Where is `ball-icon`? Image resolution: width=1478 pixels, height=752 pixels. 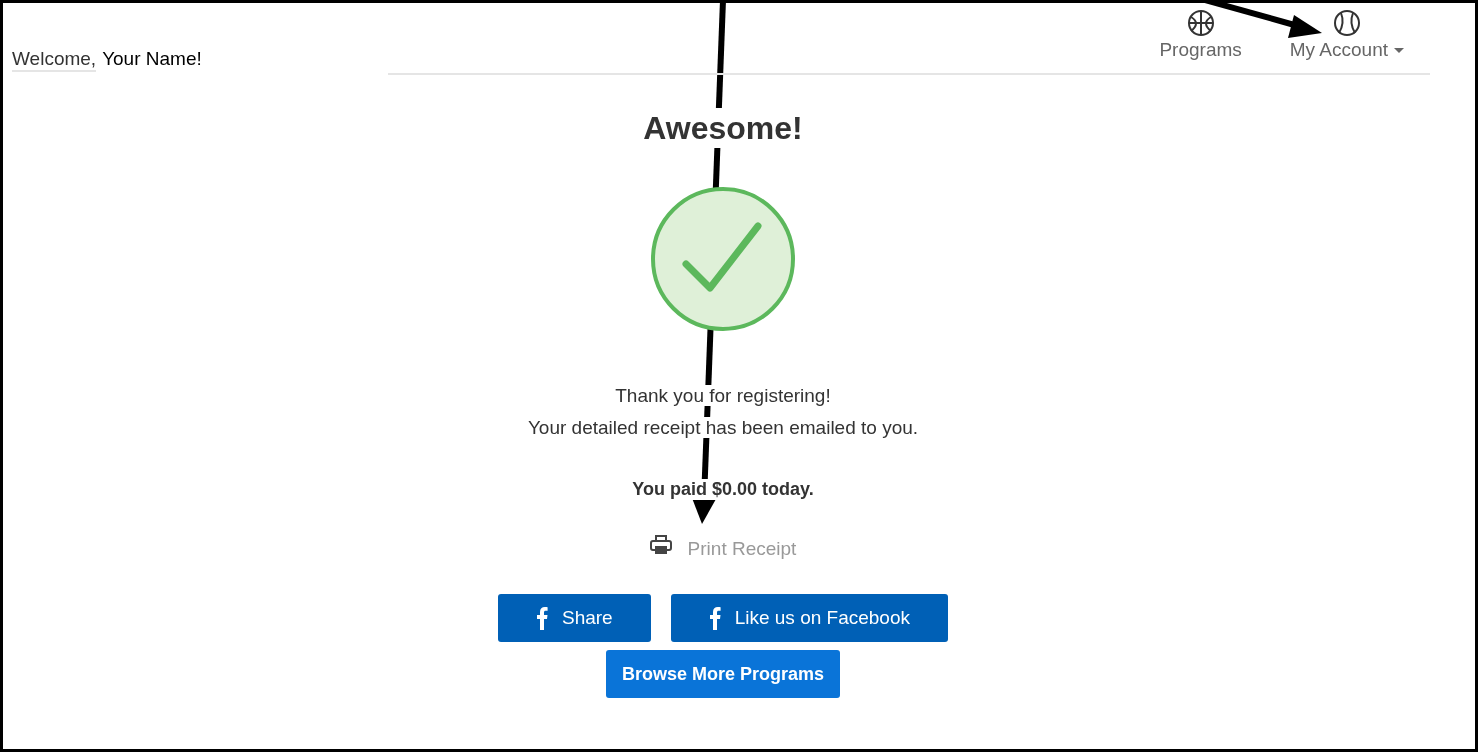 ball-icon is located at coordinates (1346, 23).